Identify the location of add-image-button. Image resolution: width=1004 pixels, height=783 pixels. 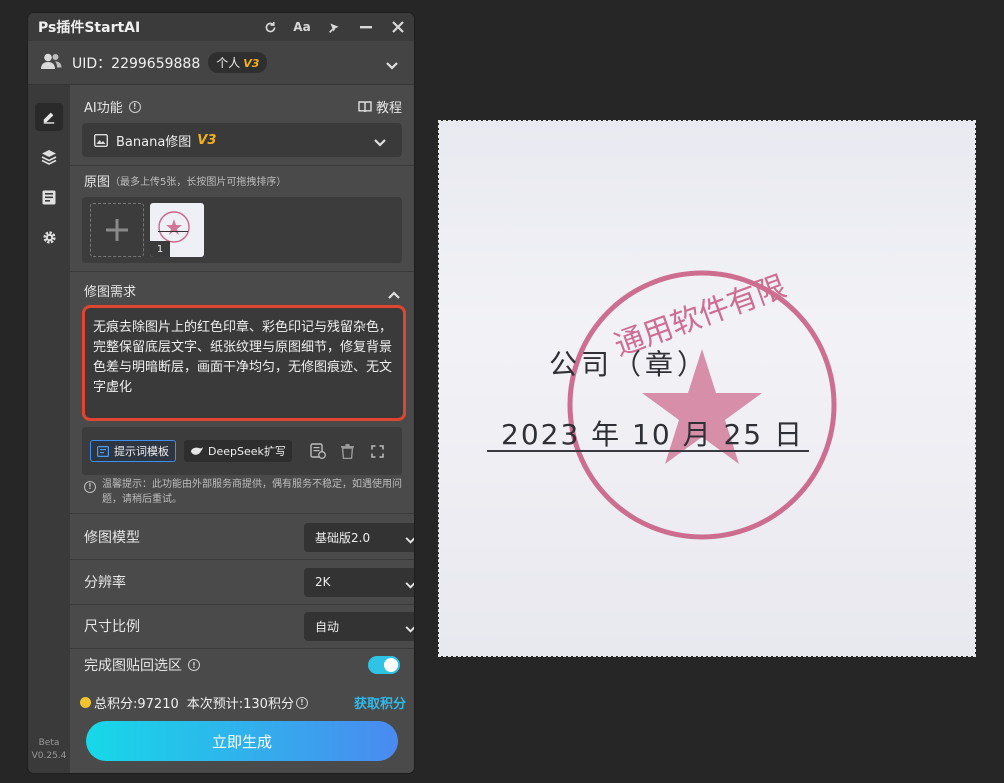
(117, 230).